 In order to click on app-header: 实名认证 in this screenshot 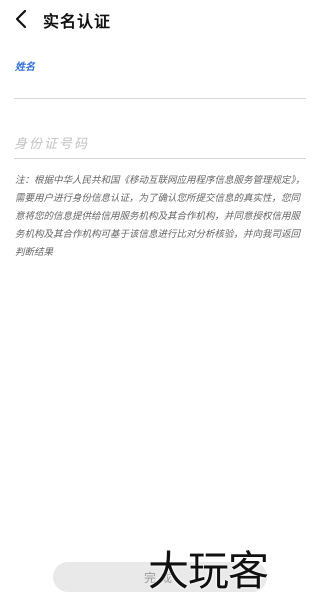, I will do `click(160, 19)`.